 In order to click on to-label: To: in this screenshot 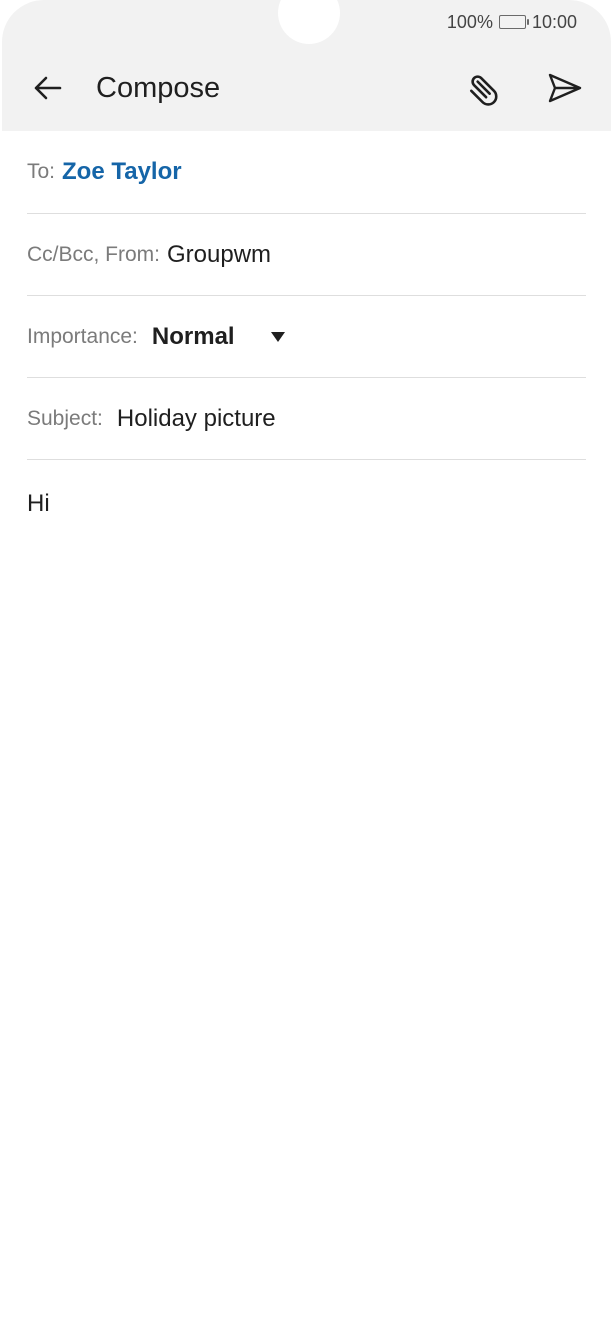, I will do `click(41, 171)`.